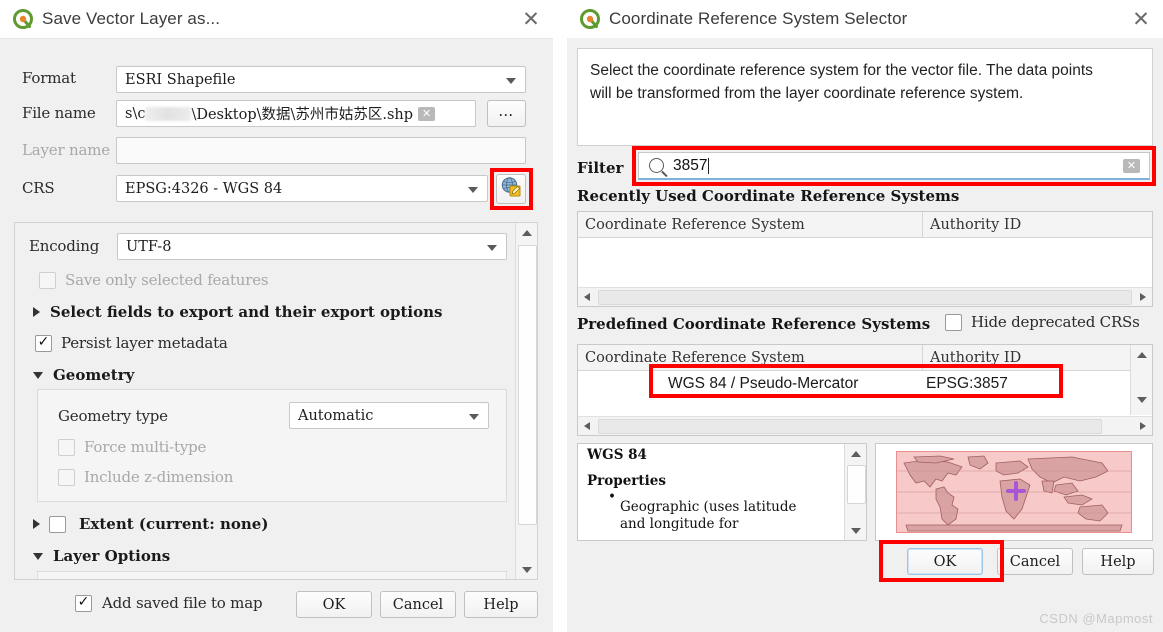  I want to click on properties-vertical-scrollbar, so click(855, 492).